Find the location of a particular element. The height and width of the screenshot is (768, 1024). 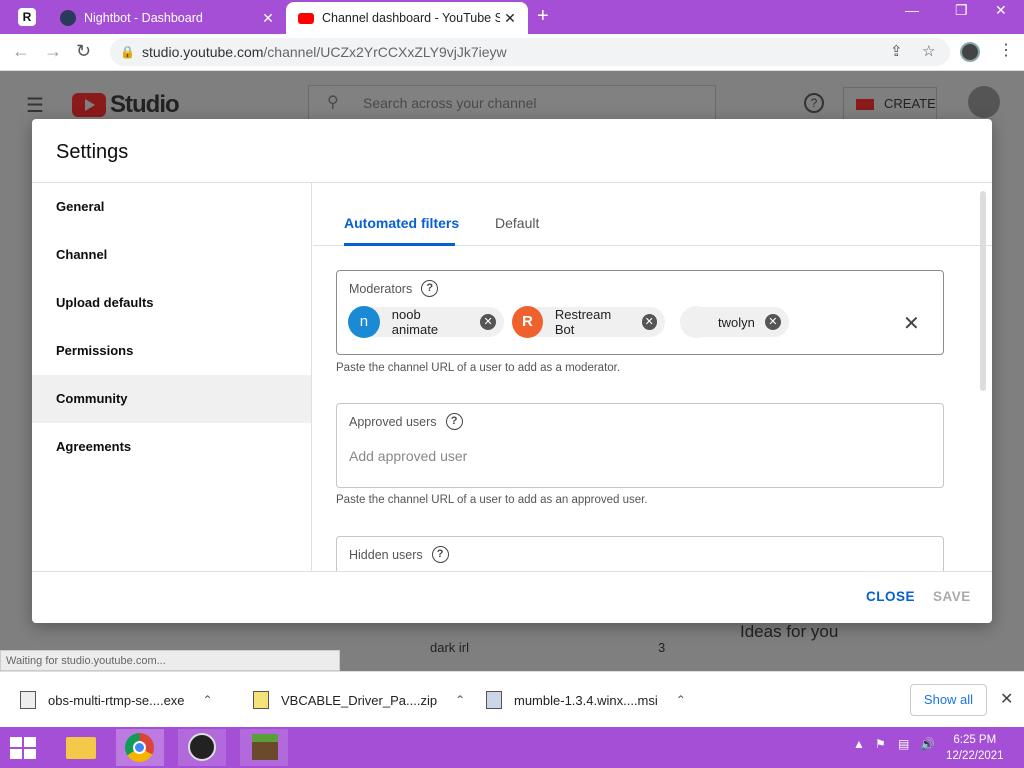

active-tab-indicator is located at coordinates (399, 244).